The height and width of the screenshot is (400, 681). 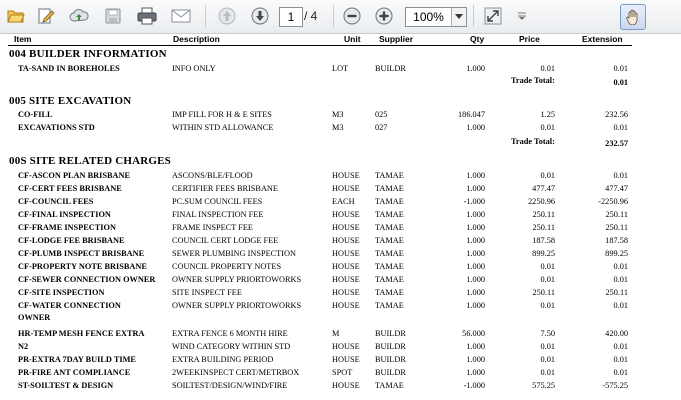 What do you see at coordinates (70, 101) in the screenshot?
I see `section-title: 005 SITE EXCAVATION` at bounding box center [70, 101].